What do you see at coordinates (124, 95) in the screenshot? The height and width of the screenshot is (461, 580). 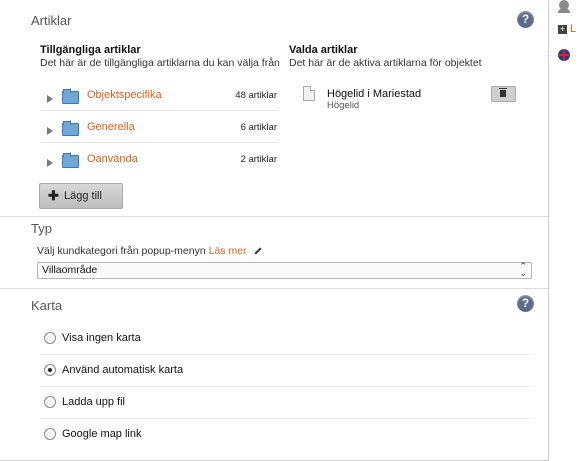 I see `article-category-name: Objektspecifika` at bounding box center [124, 95].